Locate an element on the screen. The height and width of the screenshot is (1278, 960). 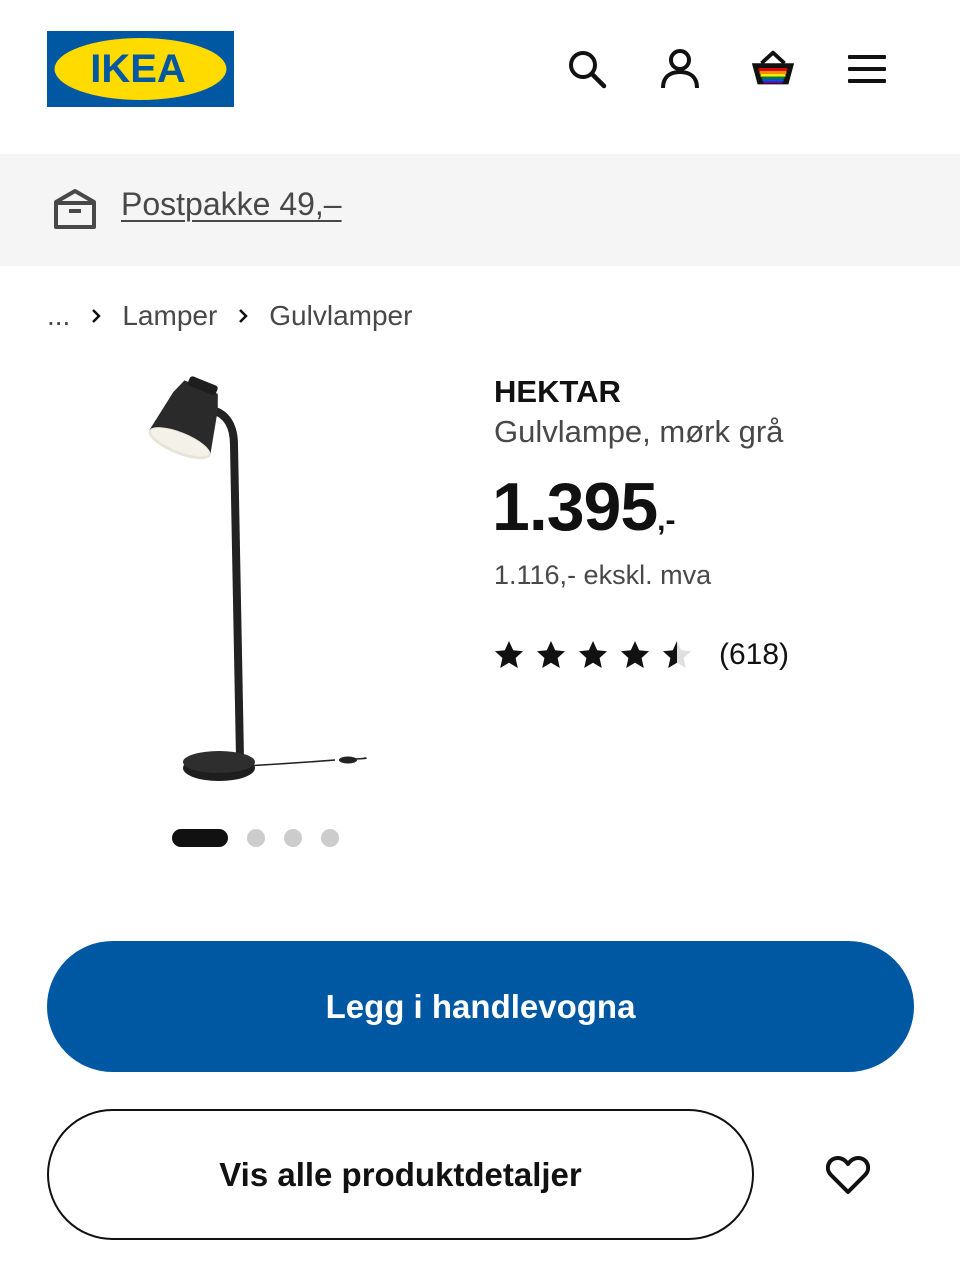
image-carousel-dots is located at coordinates (255, 838).